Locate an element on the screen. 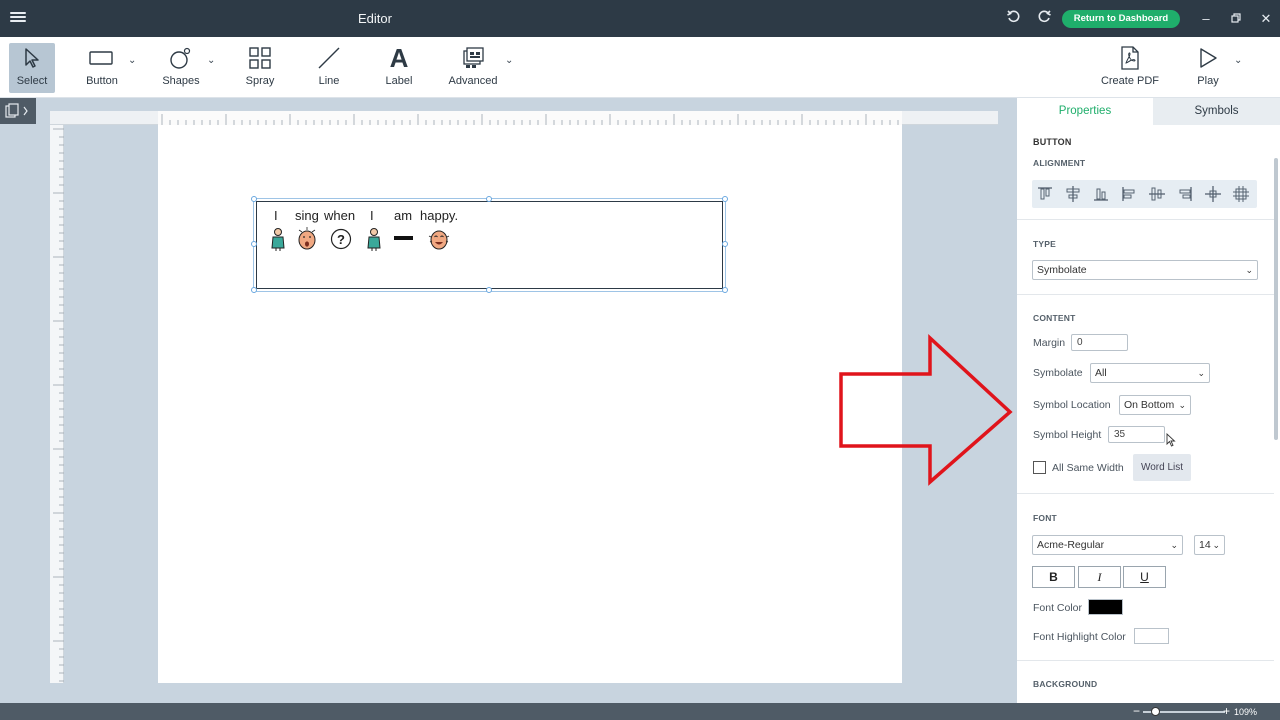  line-tool-button: Line is located at coordinates (329, 68).